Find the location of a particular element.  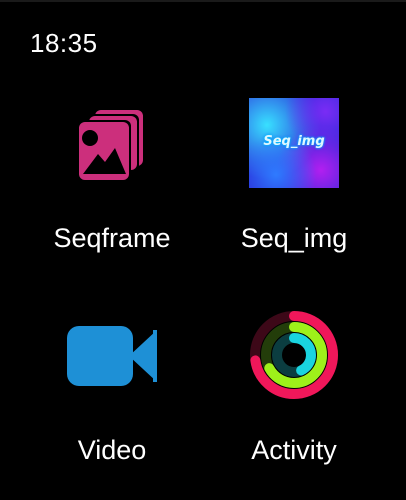

app-label-video: Video is located at coordinates (112, 450).